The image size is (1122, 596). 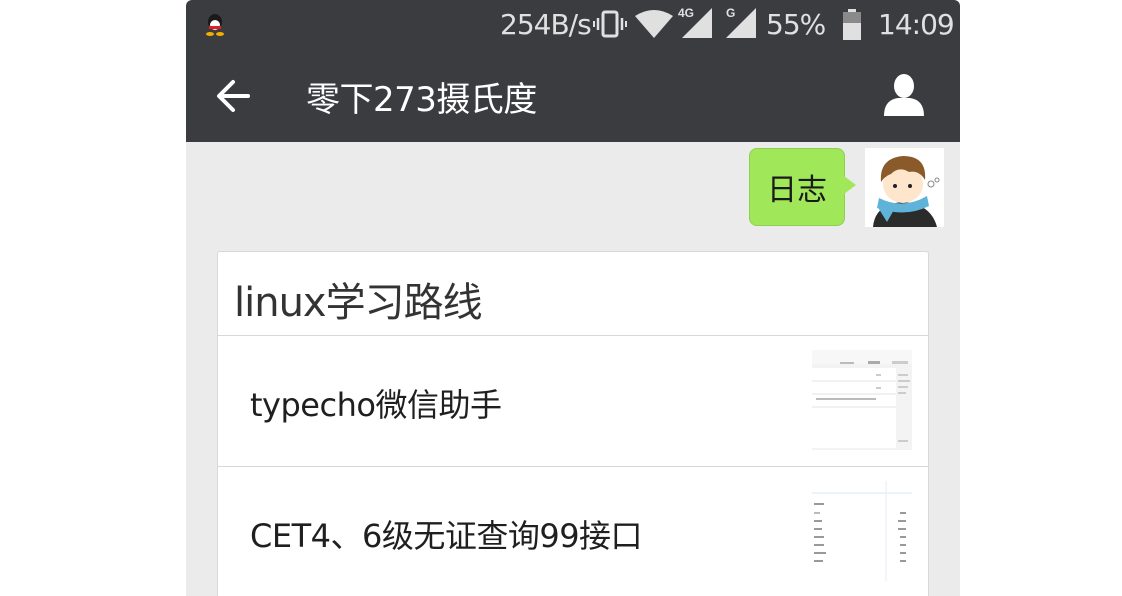 What do you see at coordinates (376, 405) in the screenshot?
I see `article-title: typecho微信助手` at bounding box center [376, 405].